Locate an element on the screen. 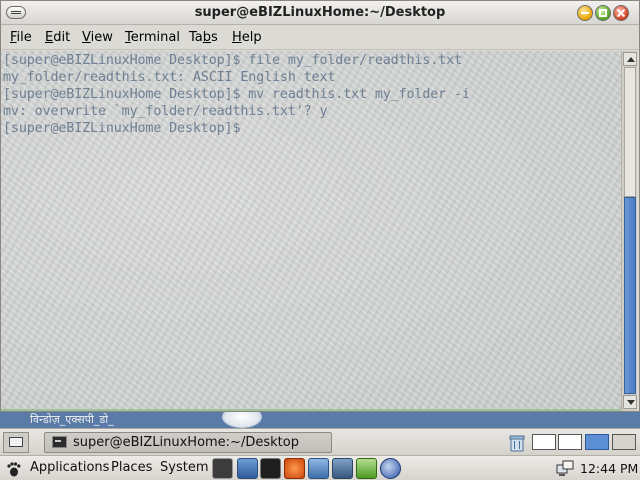 This screenshot has width=640, height=480. taskbar-window-label: super@eBIZLinuxHome:~/Desktop is located at coordinates (186, 442).